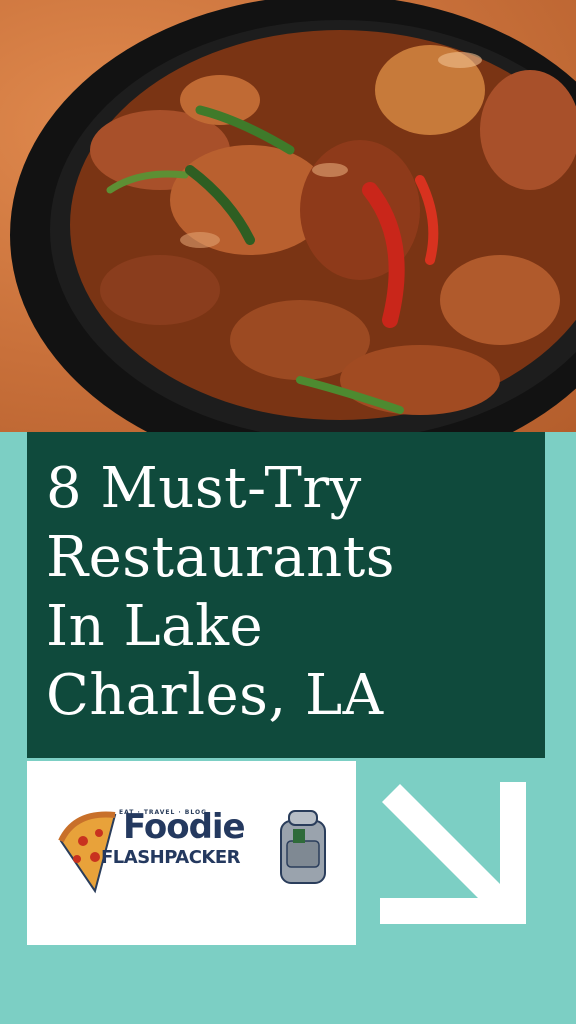  What do you see at coordinates (215, 695) in the screenshot?
I see `title-line-4: Charles, LA` at bounding box center [215, 695].